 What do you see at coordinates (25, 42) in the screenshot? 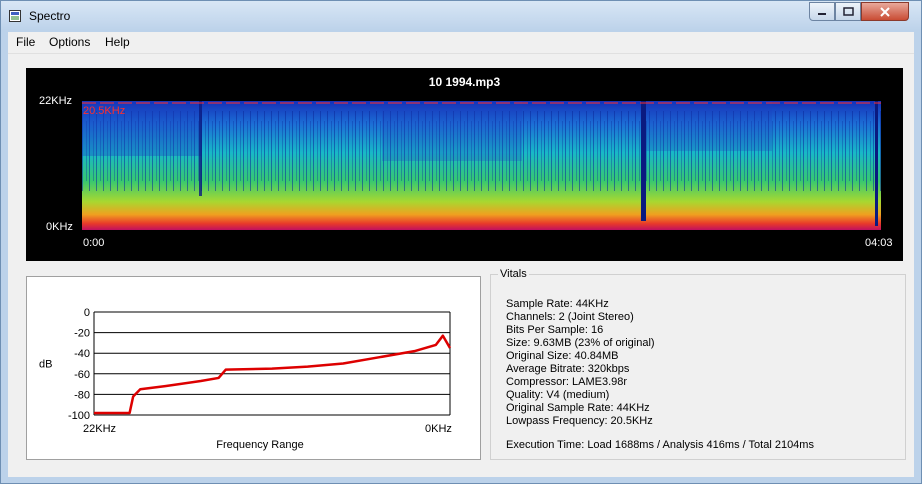
I see `menu-file: File` at bounding box center [25, 42].